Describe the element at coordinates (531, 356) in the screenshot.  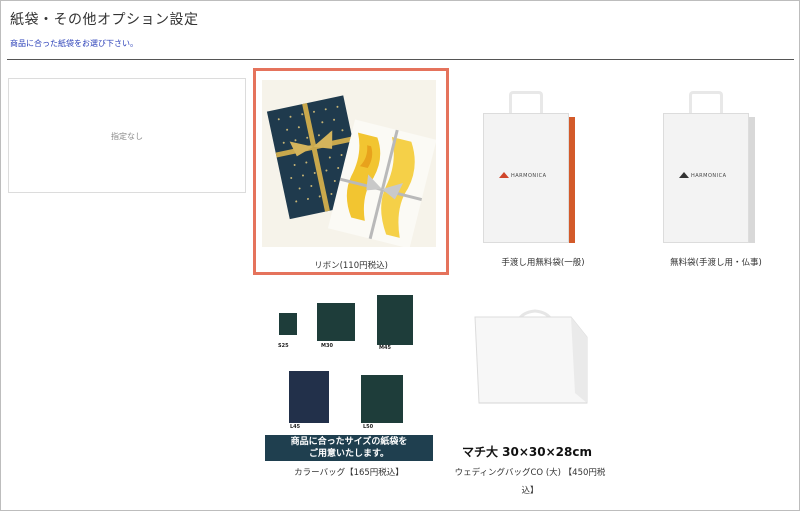
I see `wedding-bag-image` at that location.